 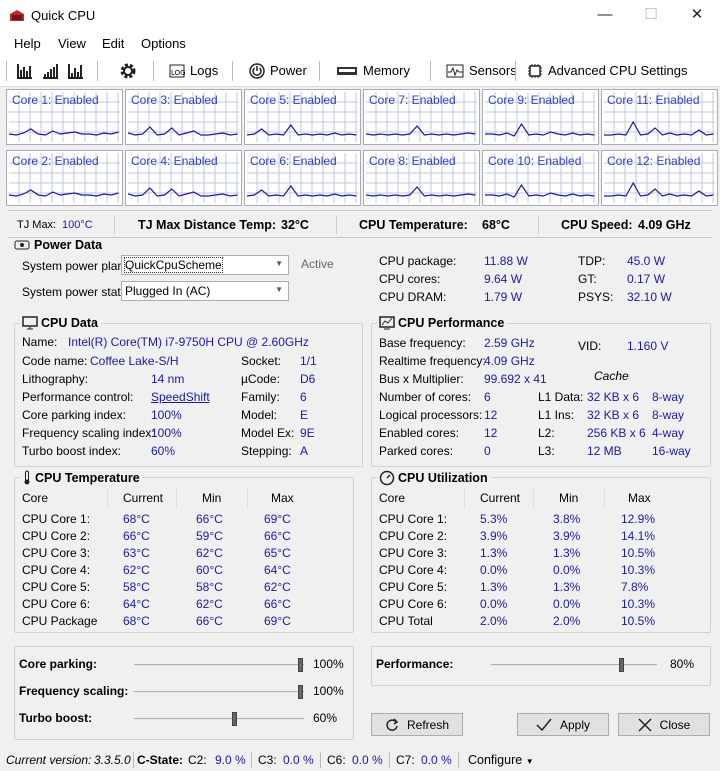 I want to click on cpu-data-value: 100%, so click(x=166, y=433).